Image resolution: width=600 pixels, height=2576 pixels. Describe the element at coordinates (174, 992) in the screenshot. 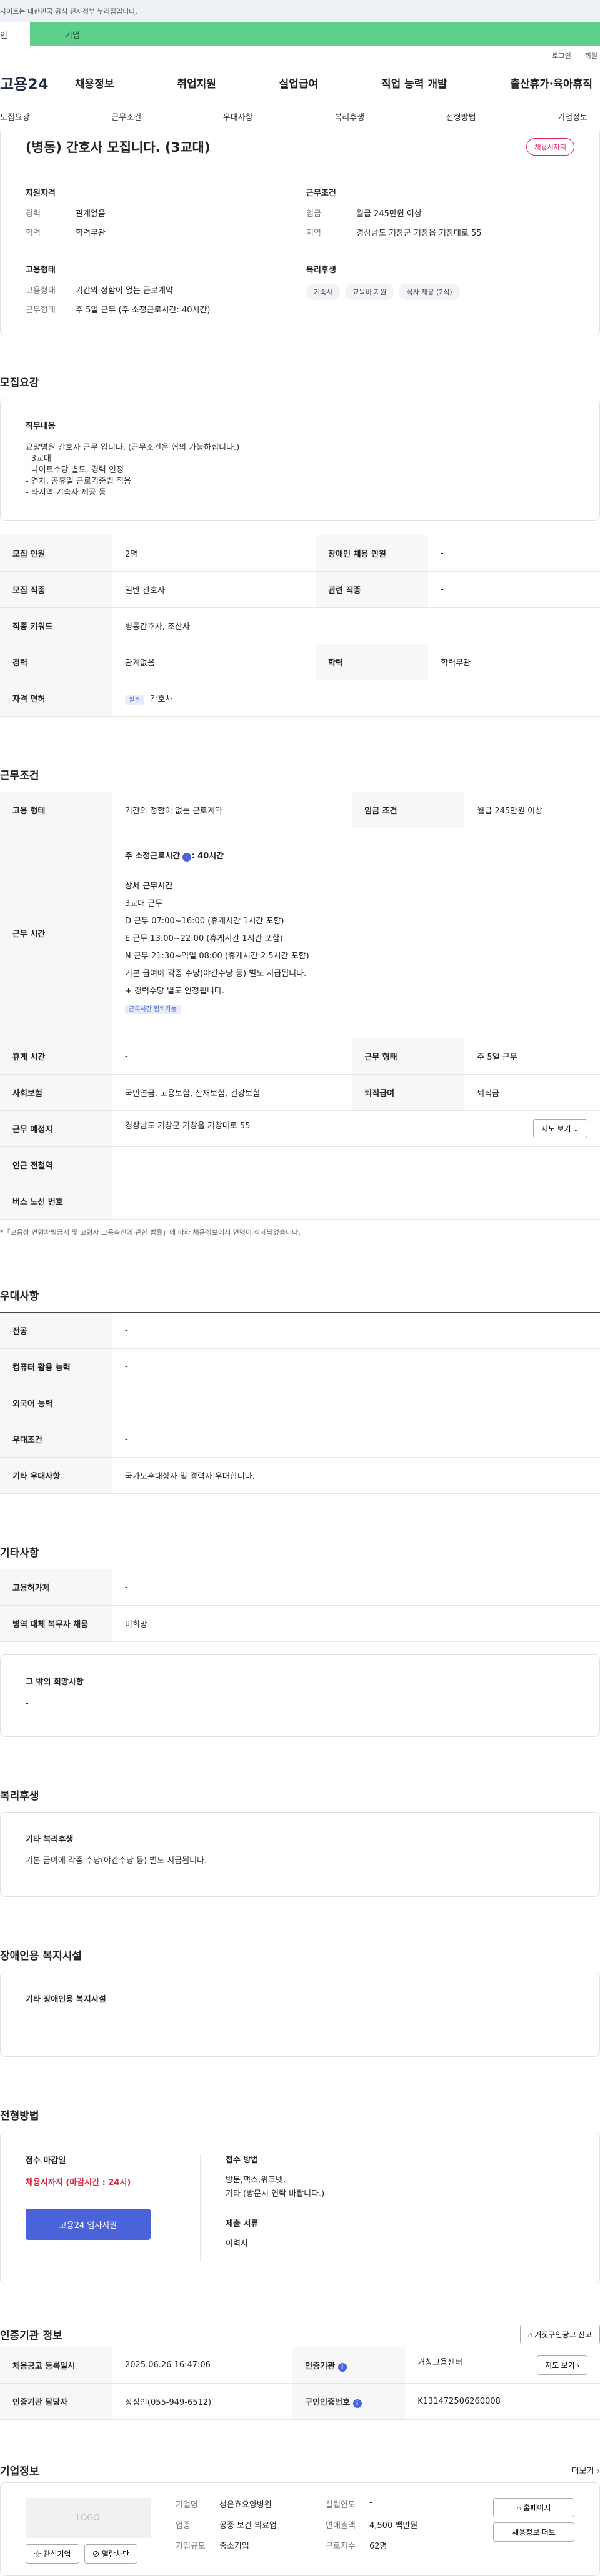

I see `detail-line: + 경력수당 별도 인정됩니다.` at that location.